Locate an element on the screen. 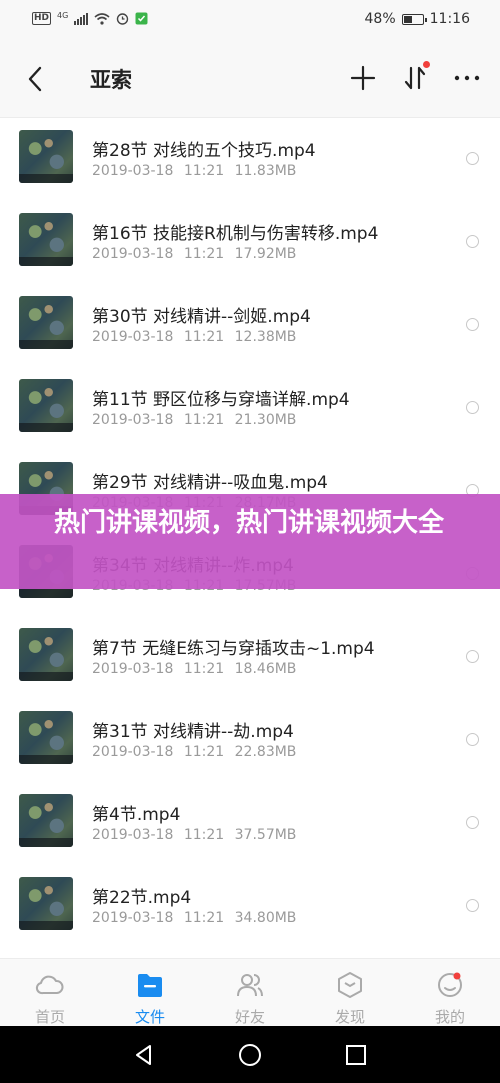  bottom-nav: 首页 文件 好友 发现 我的 is located at coordinates (250, 992).